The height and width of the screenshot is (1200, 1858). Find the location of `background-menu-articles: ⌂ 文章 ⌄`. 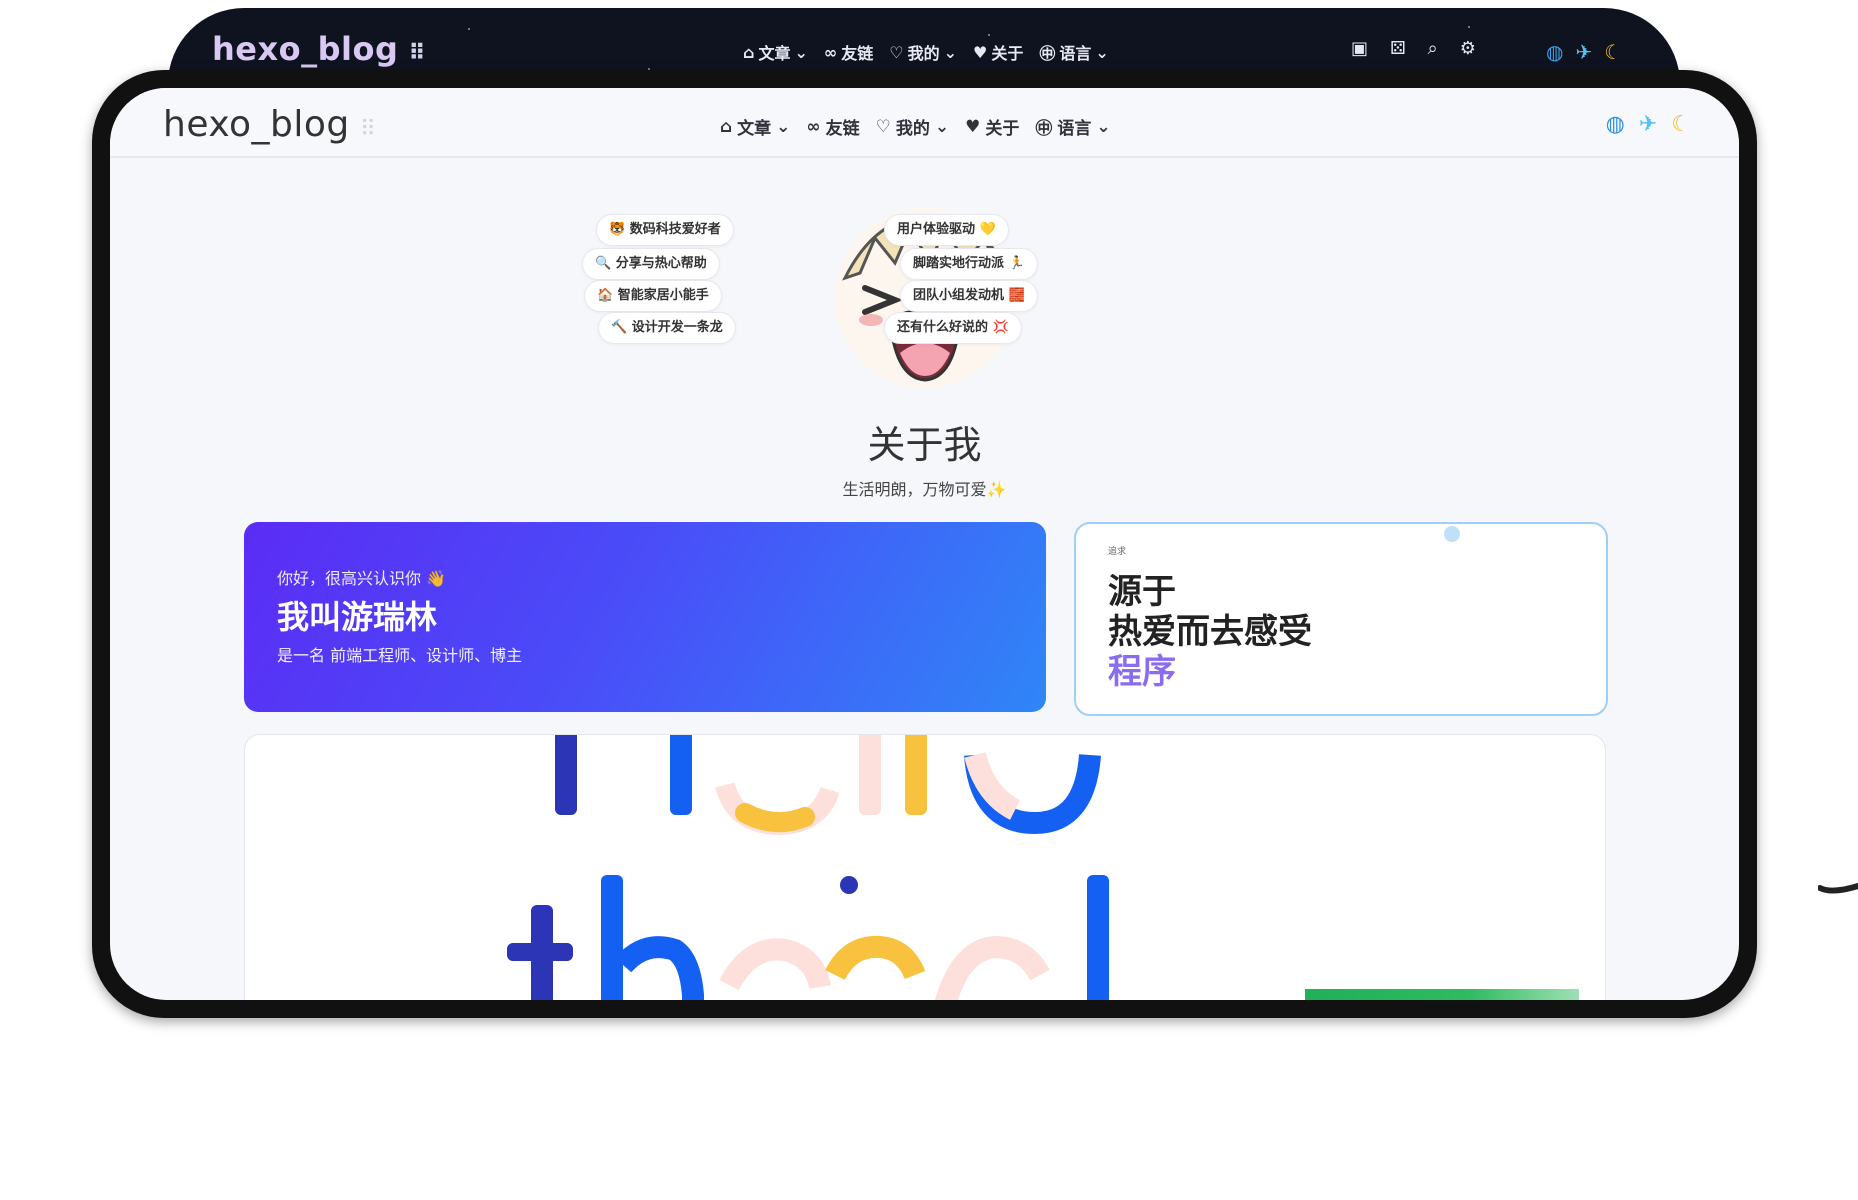

background-menu-articles: ⌂ 文章 ⌄ is located at coordinates (775, 52).